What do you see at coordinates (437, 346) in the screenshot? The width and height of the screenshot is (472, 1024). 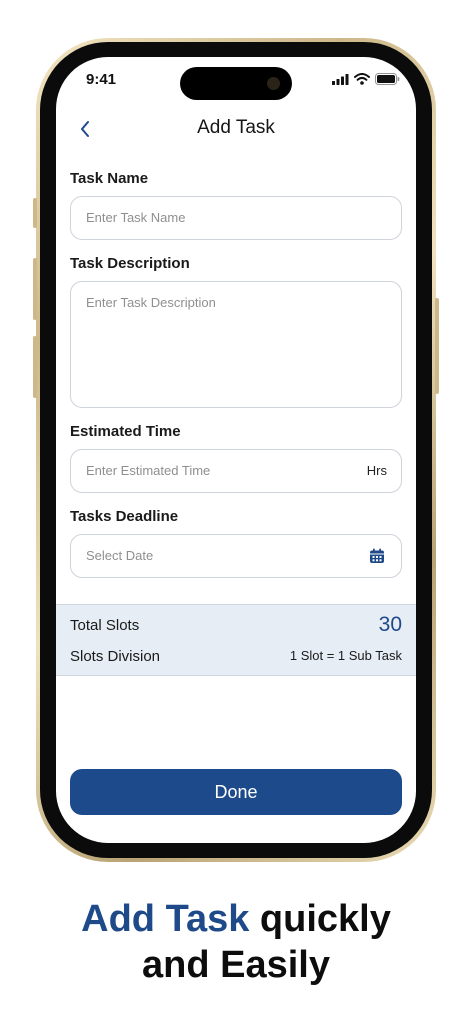 I see `power-button` at bounding box center [437, 346].